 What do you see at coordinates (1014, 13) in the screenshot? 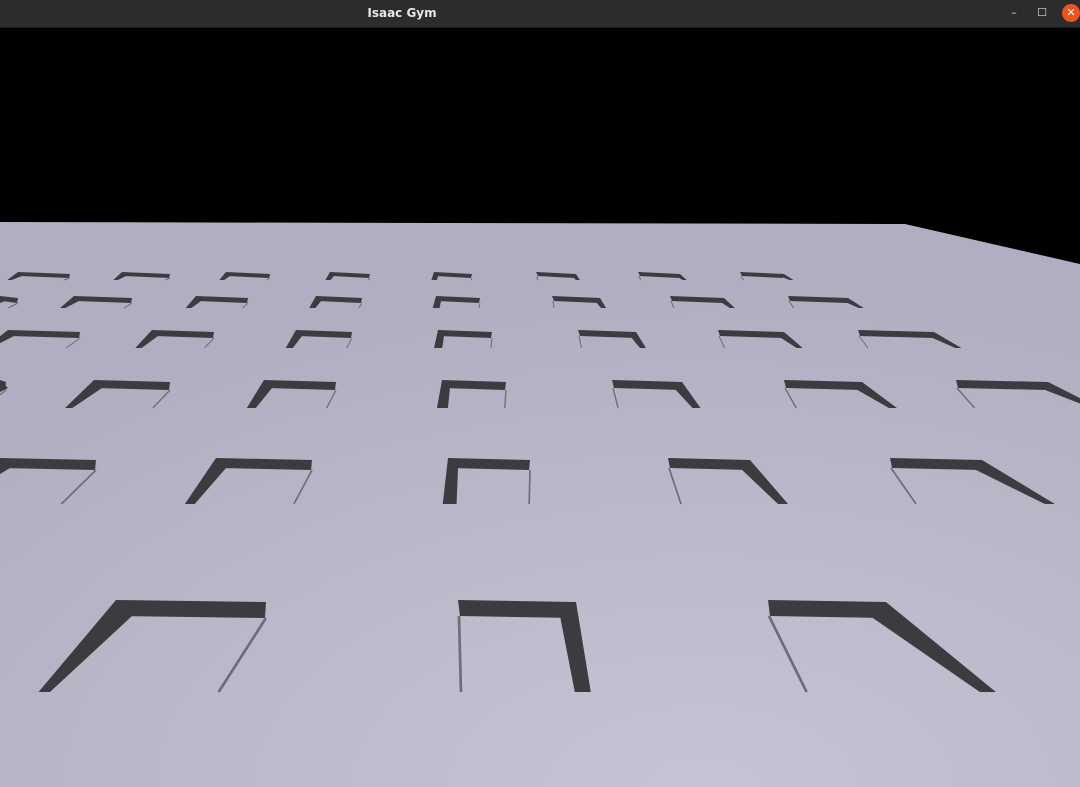
I see `minimize-icon: –` at bounding box center [1014, 13].